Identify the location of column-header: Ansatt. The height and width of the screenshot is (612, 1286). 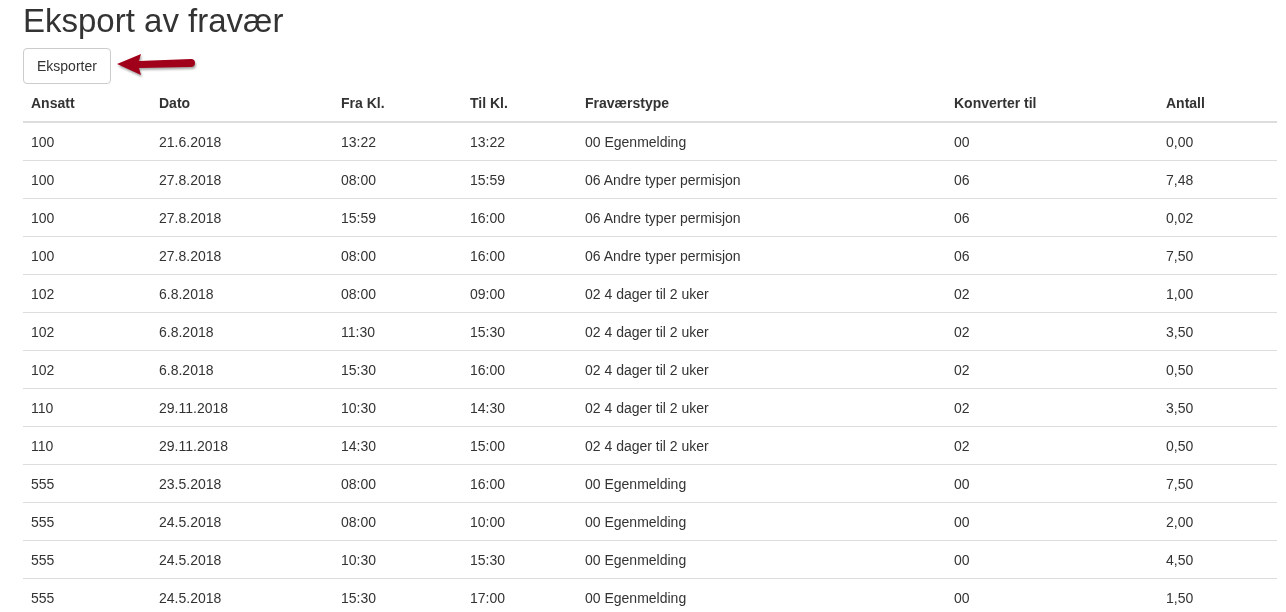
(87, 103).